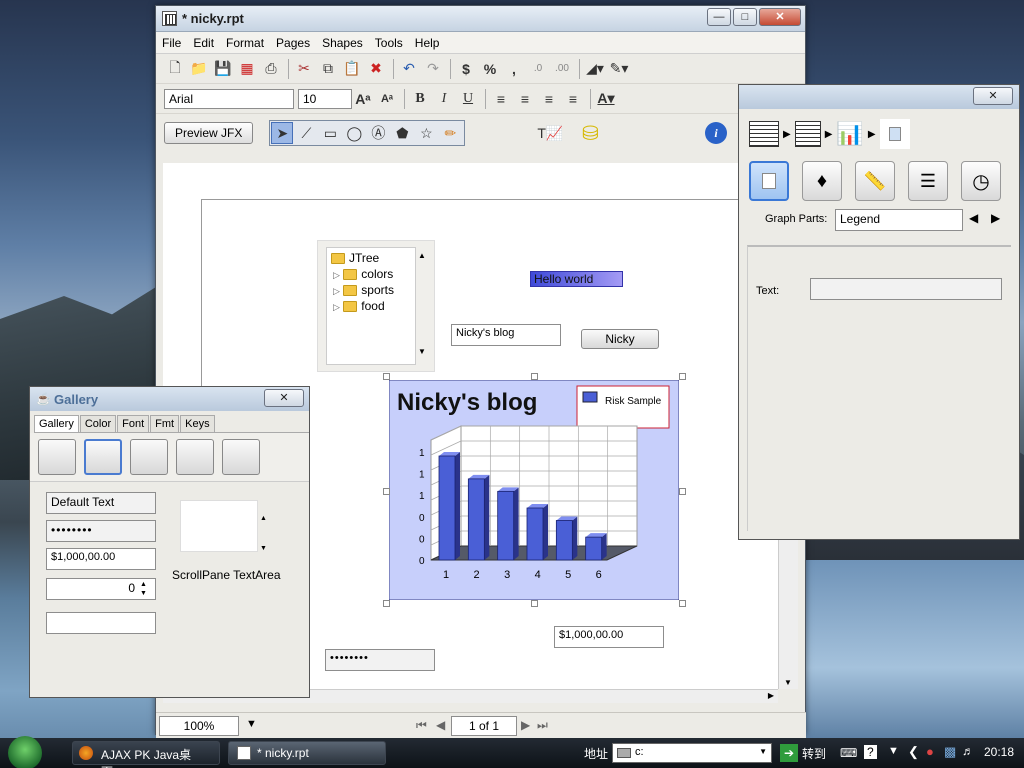 This screenshot has width=1024, height=768. Describe the element at coordinates (304, 69) in the screenshot. I see `cut-icon: ✂` at that location.